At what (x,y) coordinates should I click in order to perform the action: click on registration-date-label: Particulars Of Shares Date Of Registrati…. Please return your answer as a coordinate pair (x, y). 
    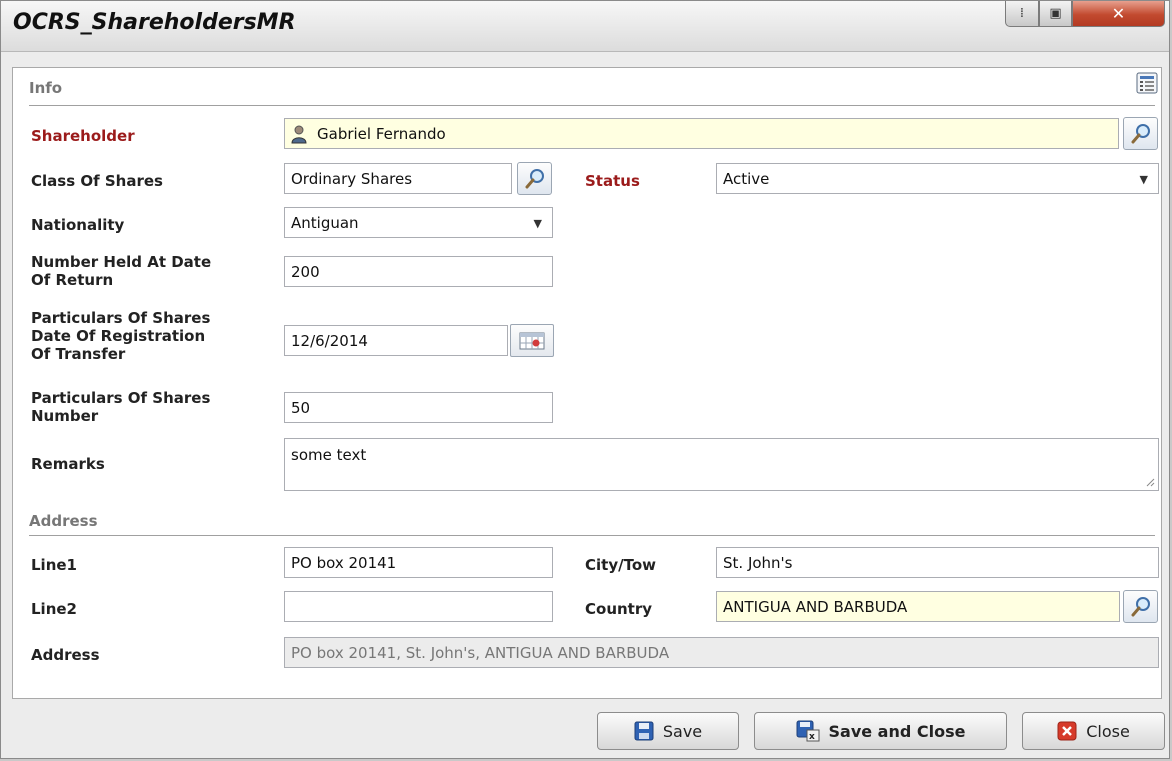
    Looking at the image, I should click on (120, 336).